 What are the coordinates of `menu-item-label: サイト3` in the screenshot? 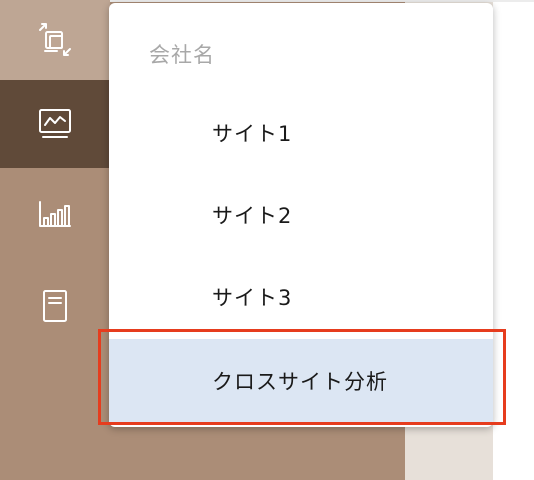 It's located at (252, 298).